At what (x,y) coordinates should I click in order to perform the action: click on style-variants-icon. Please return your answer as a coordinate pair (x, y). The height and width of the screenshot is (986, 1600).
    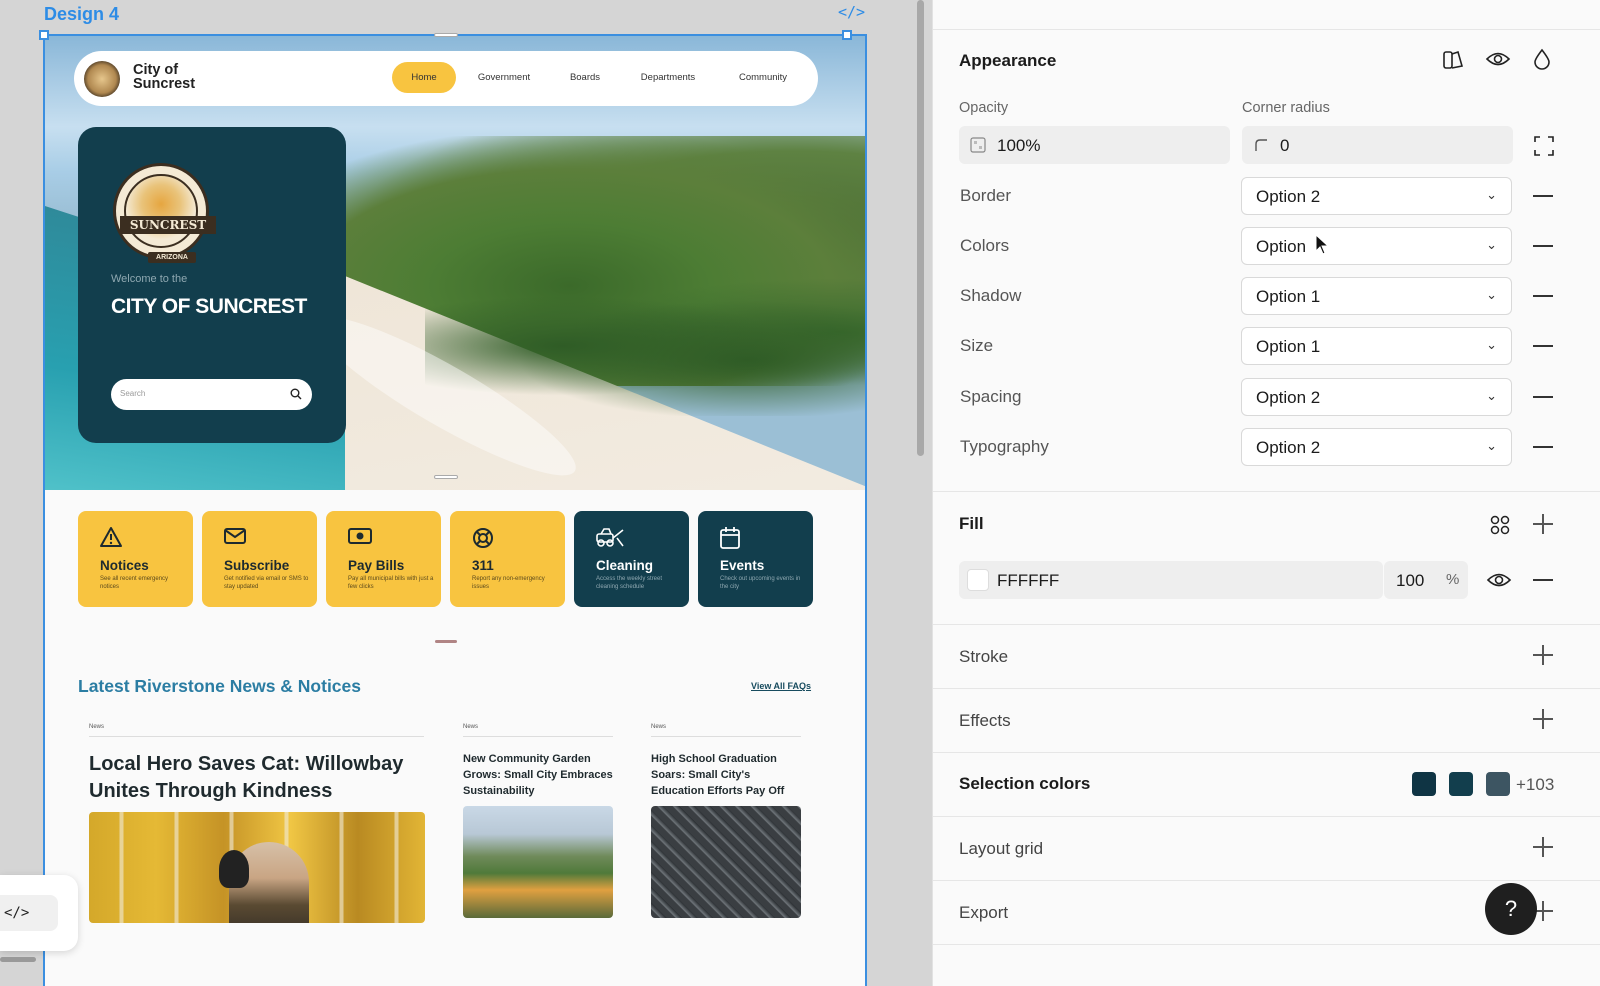
    Looking at the image, I should click on (1453, 60).